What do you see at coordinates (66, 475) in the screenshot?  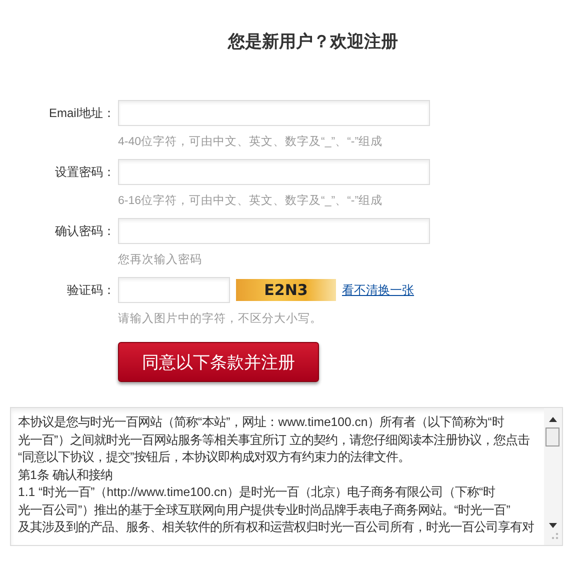 I see `agreement-text: 第1条 确认和接纳` at bounding box center [66, 475].